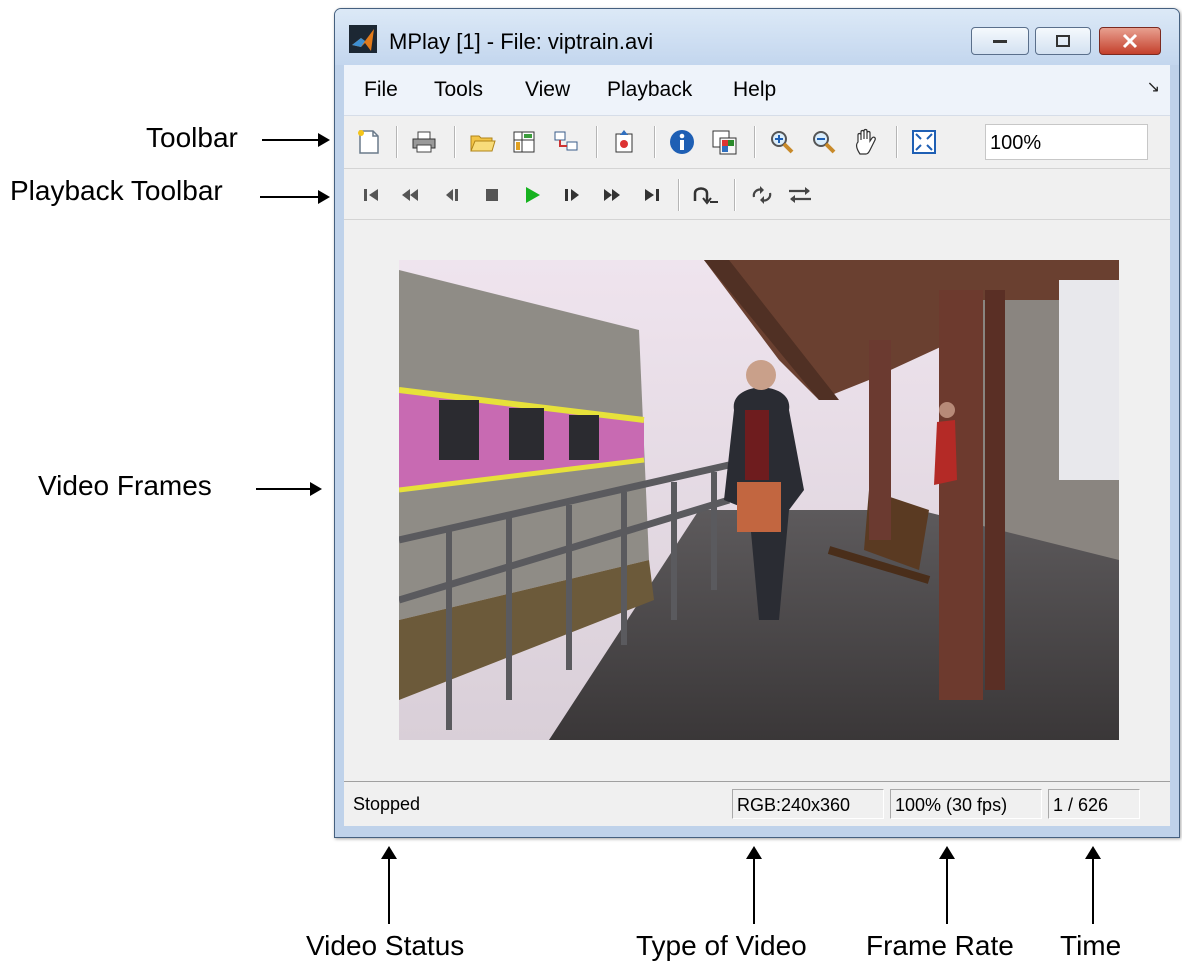 This screenshot has width=1182, height=966. I want to click on menu-playback: Playback, so click(649, 90).